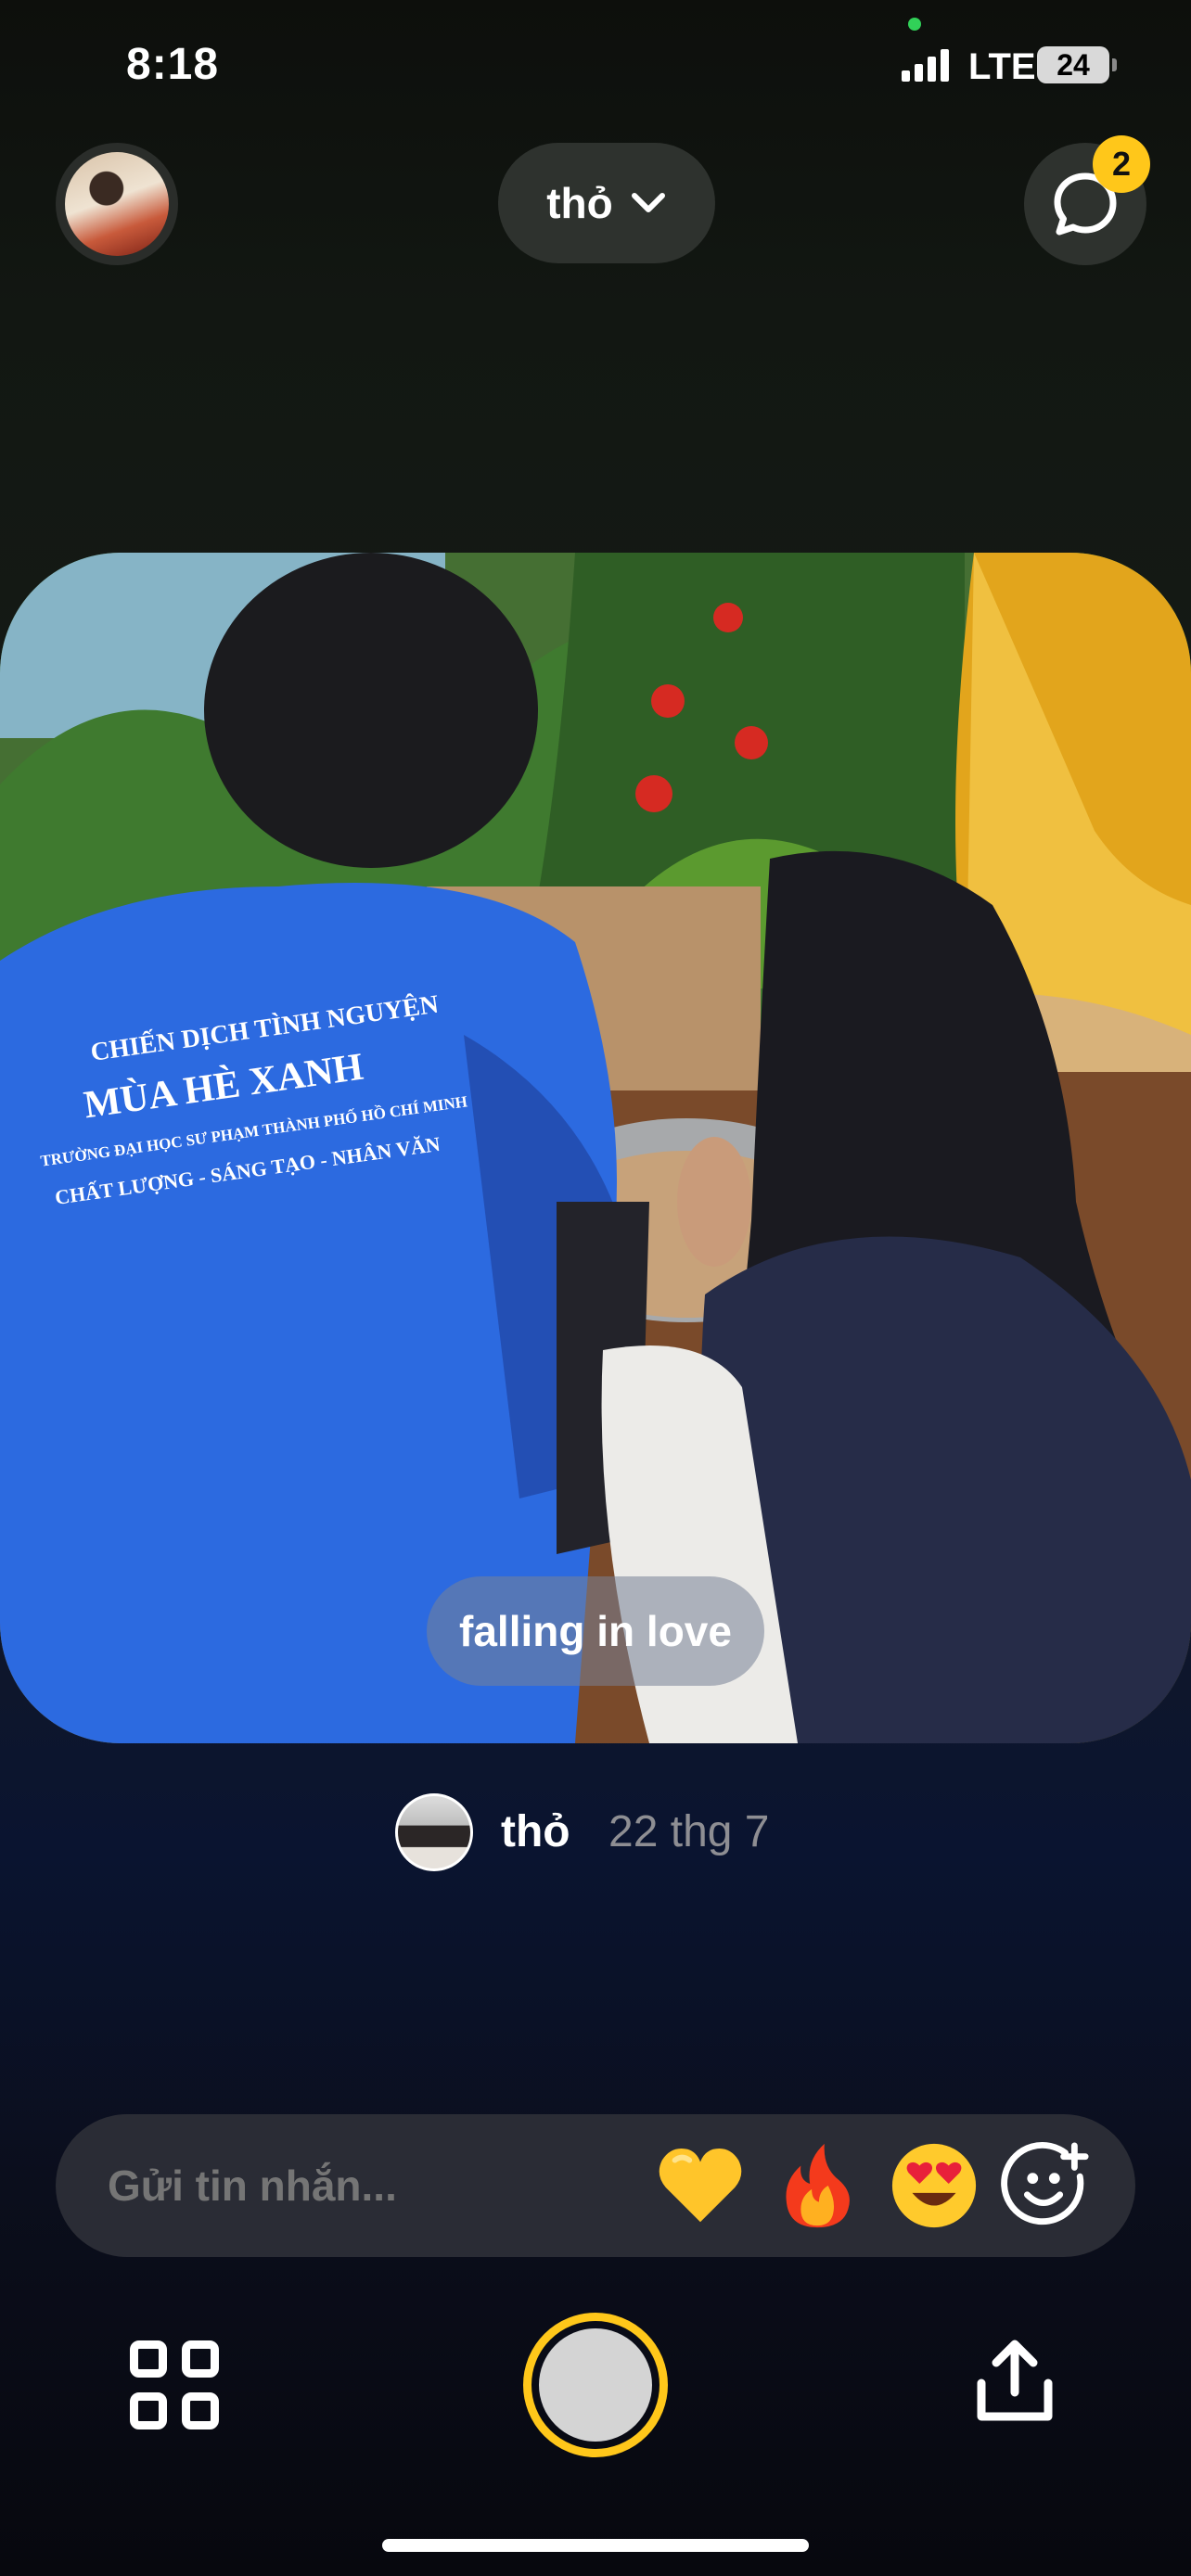  Describe the element at coordinates (595, 1631) in the screenshot. I see `photo-caption: falling in love` at that location.